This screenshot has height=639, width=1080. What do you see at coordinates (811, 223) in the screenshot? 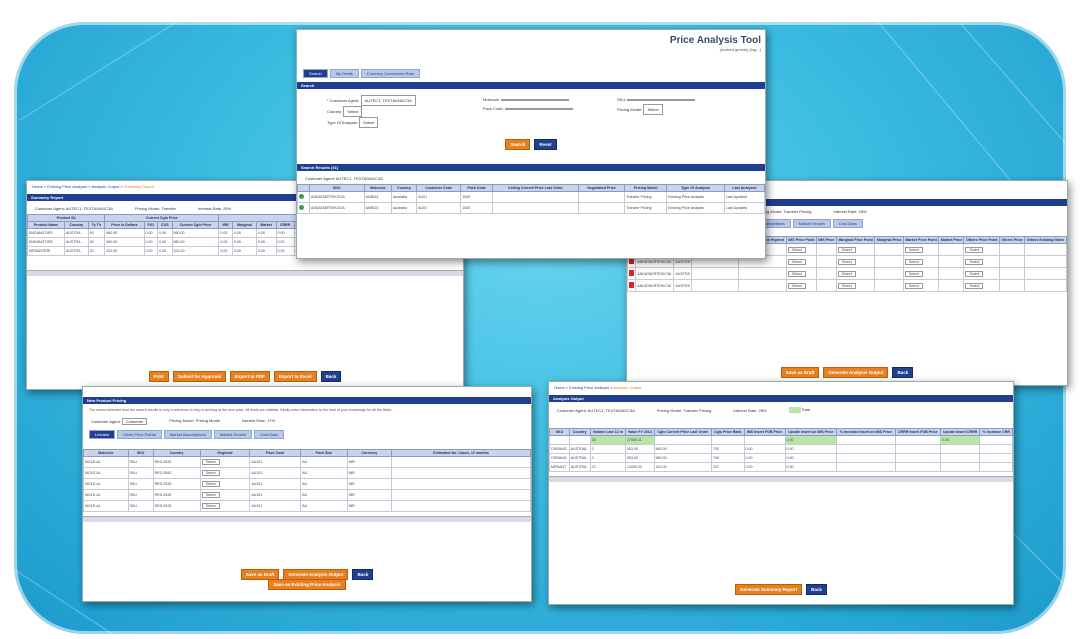
I see `tab-1: Market Growth` at bounding box center [811, 223].